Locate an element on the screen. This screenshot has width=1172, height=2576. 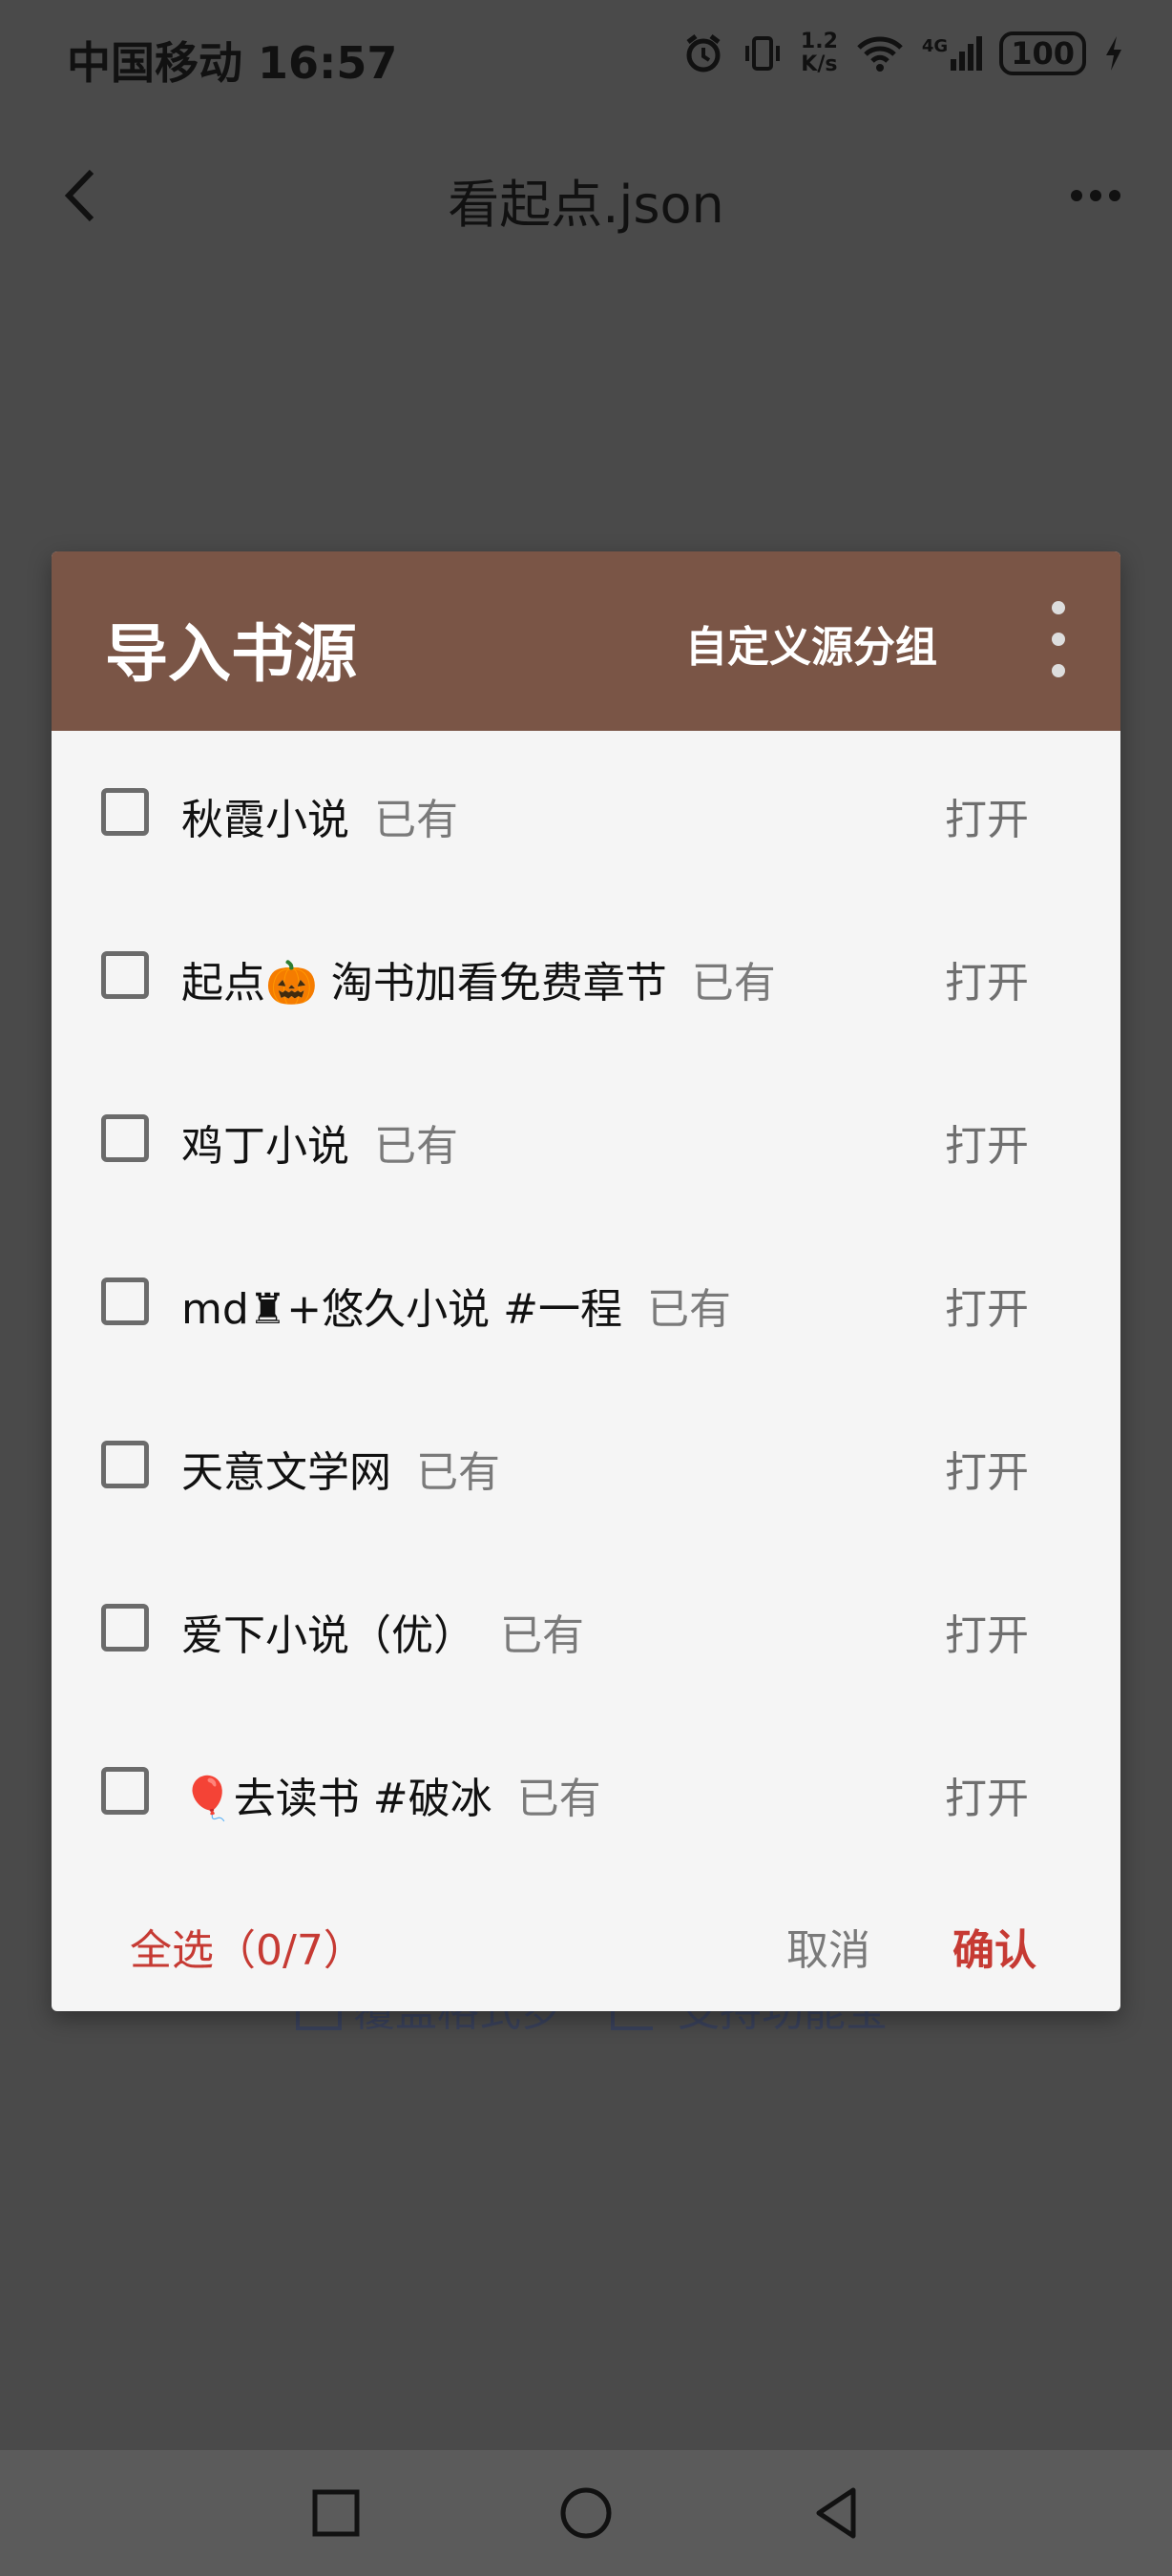
network-type: 4G is located at coordinates (935, 46).